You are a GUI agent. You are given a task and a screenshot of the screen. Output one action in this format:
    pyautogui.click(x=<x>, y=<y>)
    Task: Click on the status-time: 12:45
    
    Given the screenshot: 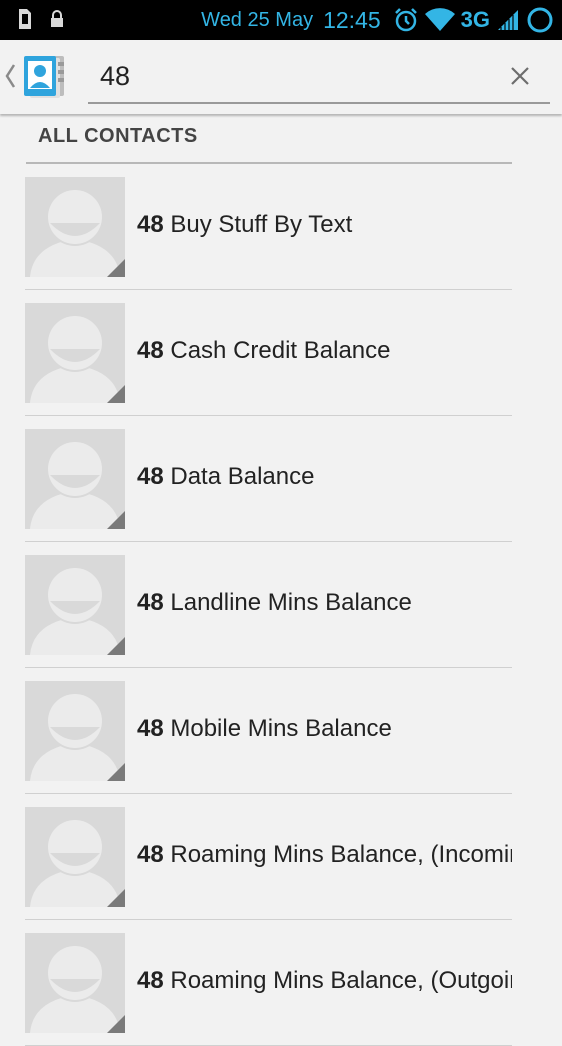 What is the action you would take?
    pyautogui.click(x=352, y=19)
    